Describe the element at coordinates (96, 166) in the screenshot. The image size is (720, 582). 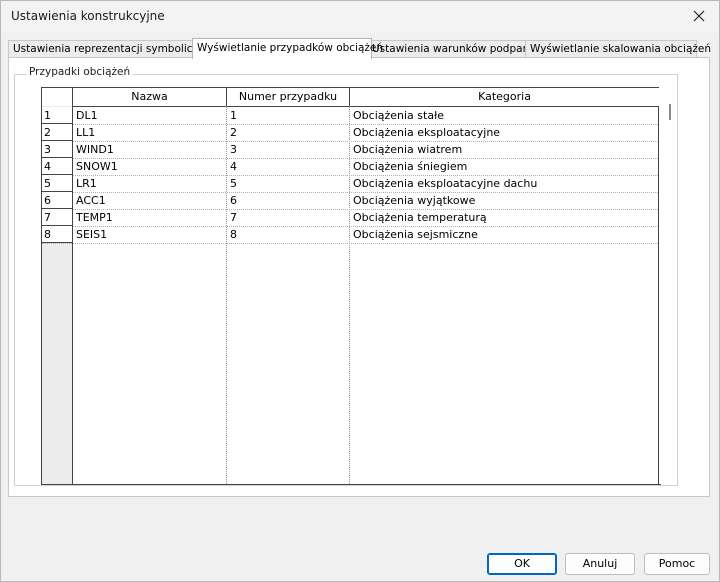
I see `cell-name: SNOW1` at that location.